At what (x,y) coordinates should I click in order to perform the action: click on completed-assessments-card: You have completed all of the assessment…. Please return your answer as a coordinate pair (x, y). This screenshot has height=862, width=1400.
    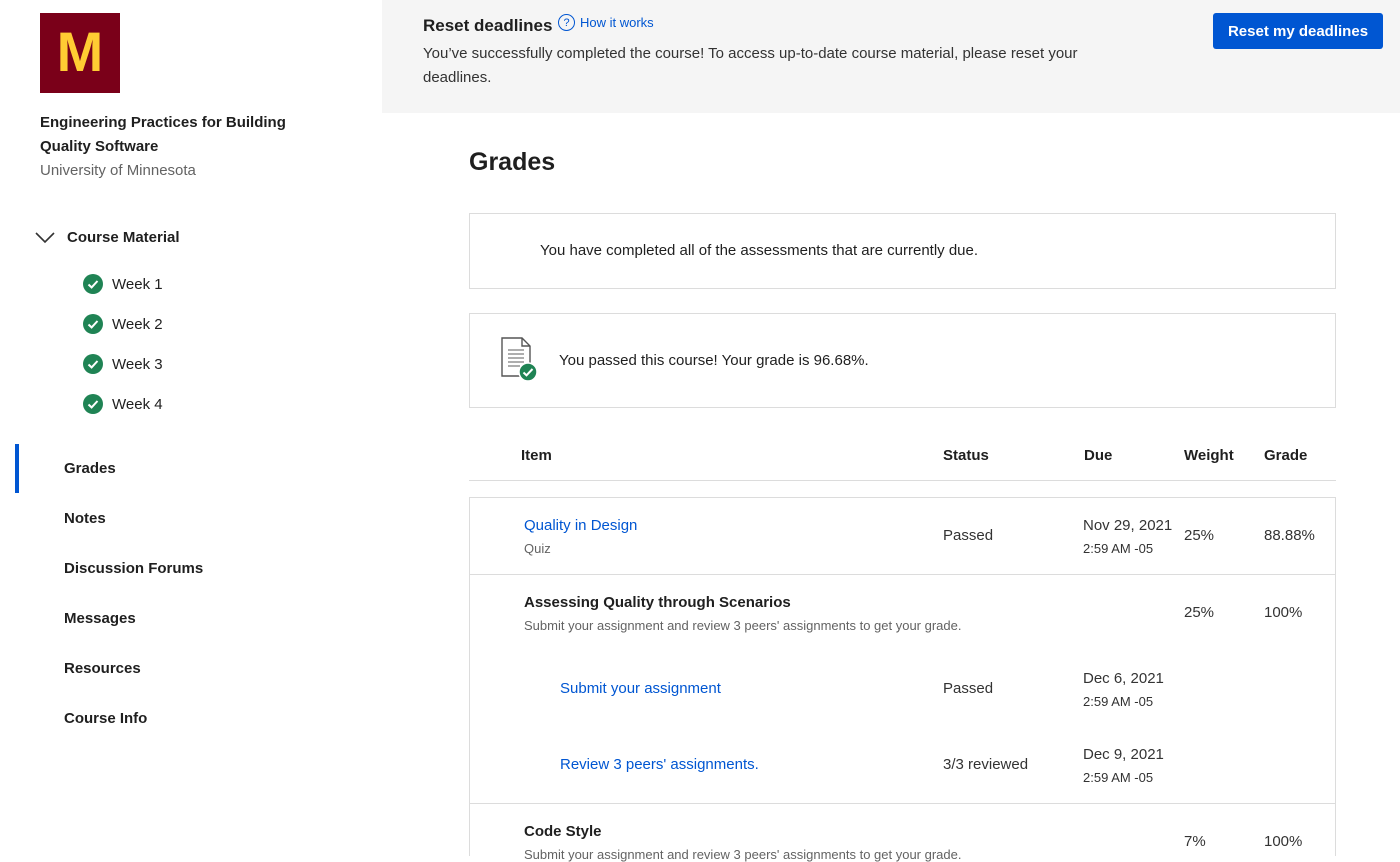
    Looking at the image, I should click on (902, 251).